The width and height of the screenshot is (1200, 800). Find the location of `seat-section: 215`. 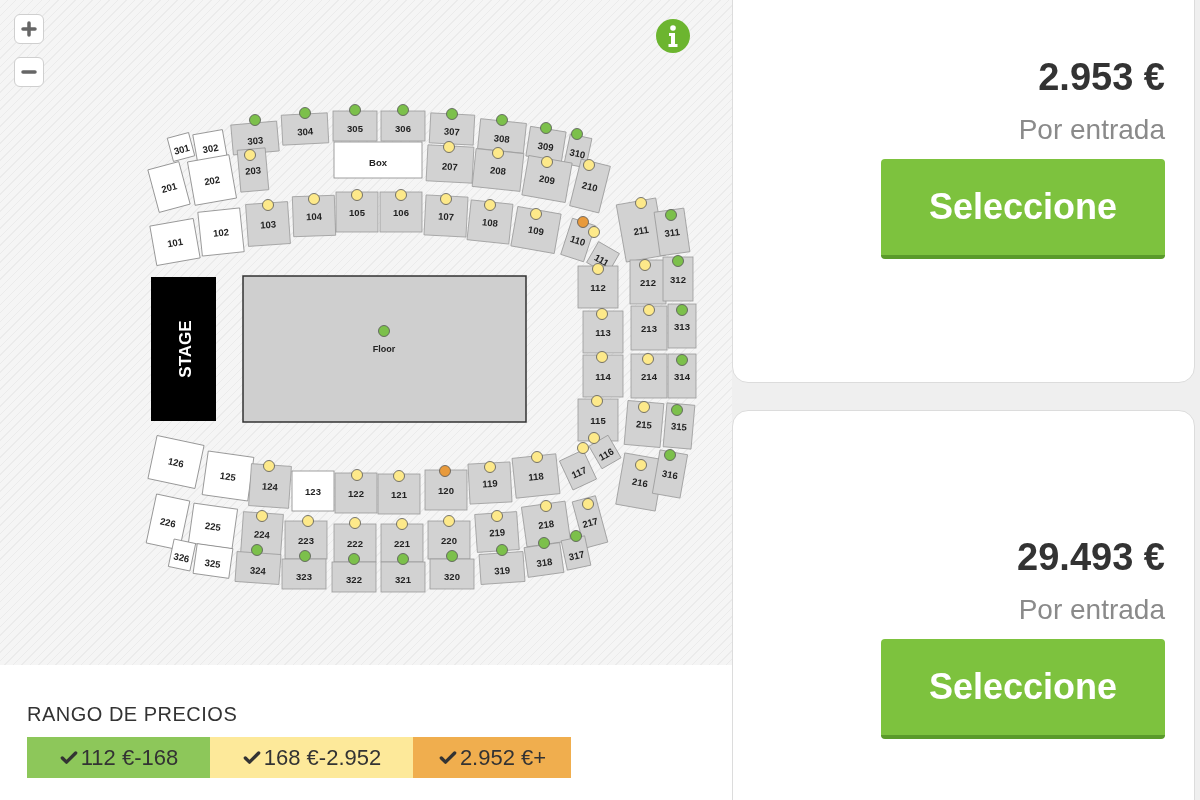

seat-section: 215 is located at coordinates (644, 424).